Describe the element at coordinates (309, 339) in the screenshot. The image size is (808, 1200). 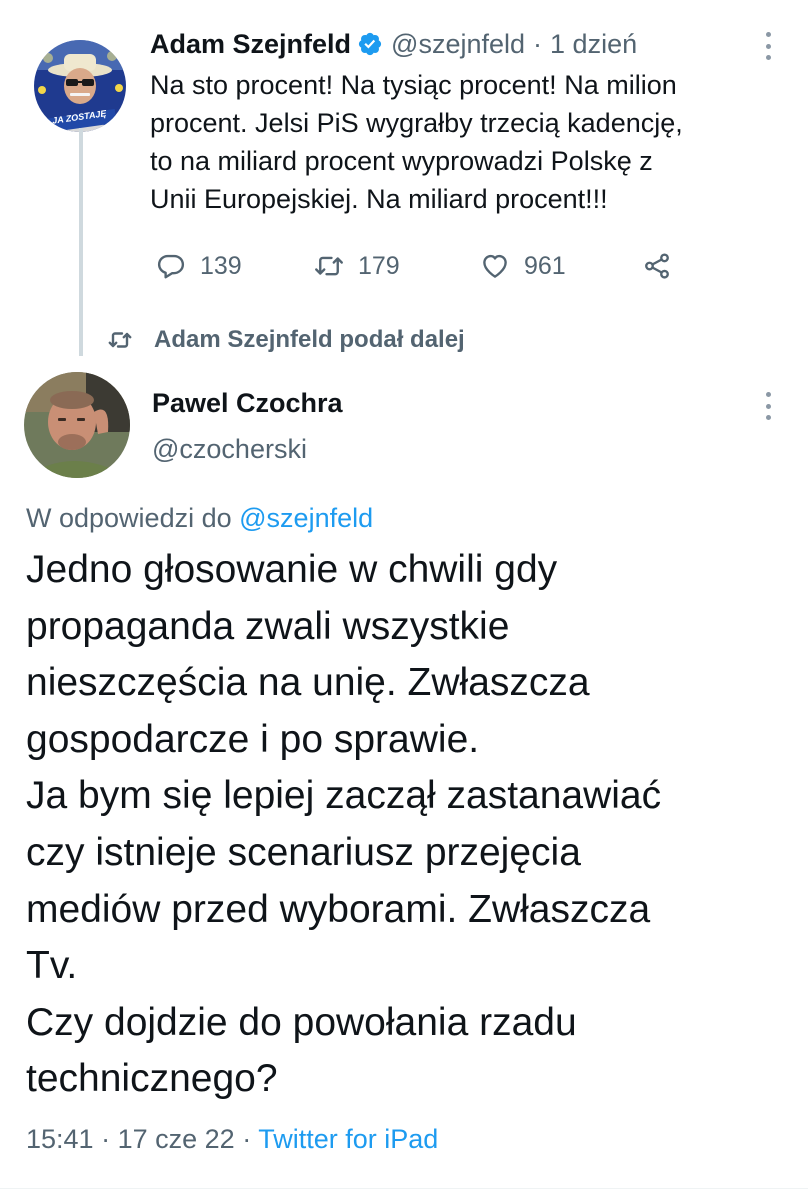
I see `retweet-context-label: Adam Szejnfeld podał dalej` at that location.